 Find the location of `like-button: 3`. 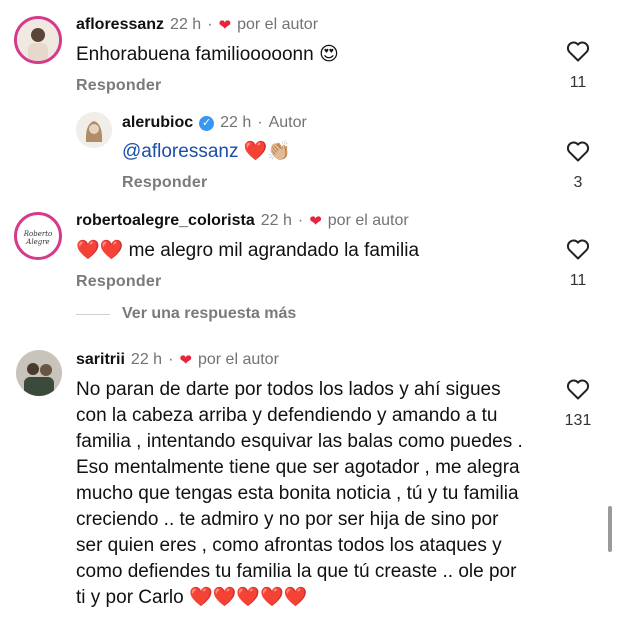

like-button: 3 is located at coordinates (578, 166).